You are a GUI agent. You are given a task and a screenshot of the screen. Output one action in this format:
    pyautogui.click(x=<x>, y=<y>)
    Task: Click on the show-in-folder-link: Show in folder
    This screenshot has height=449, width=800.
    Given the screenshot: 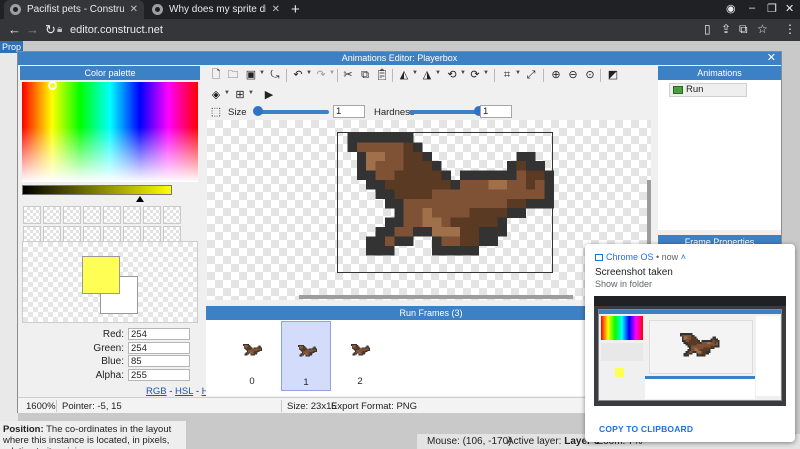 What is the action you would take?
    pyautogui.click(x=623, y=284)
    